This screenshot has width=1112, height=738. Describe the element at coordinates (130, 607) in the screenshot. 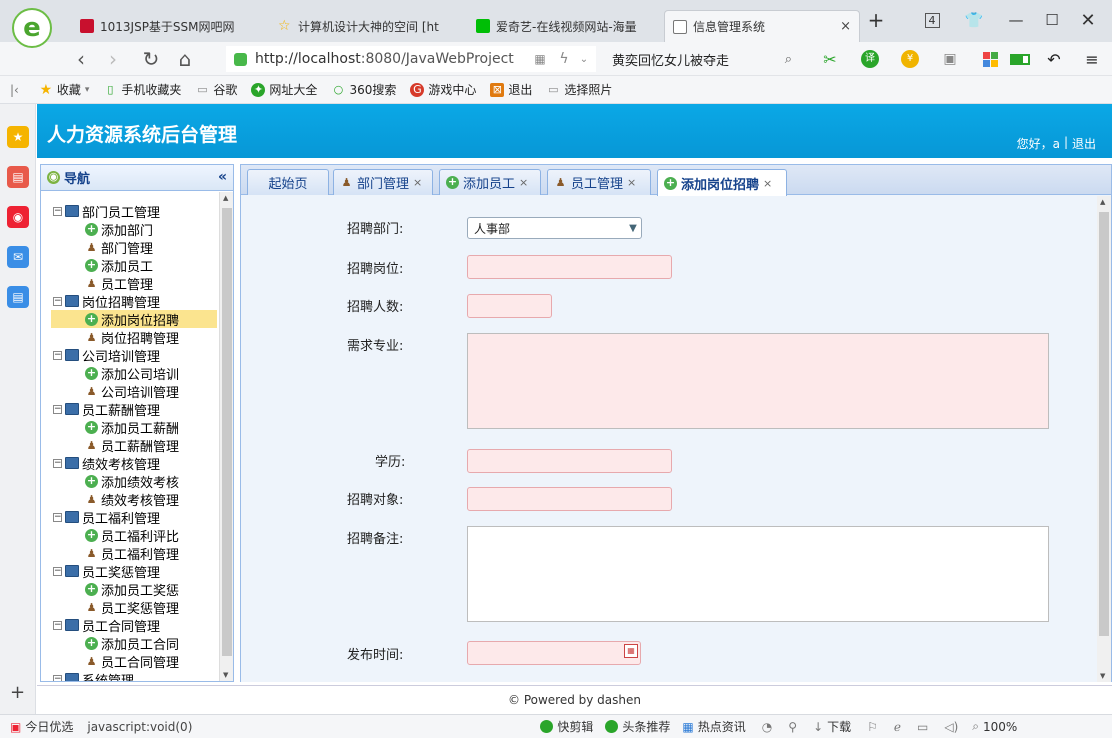

I see `nav-item: ♟ 员工奖惩管理` at that location.